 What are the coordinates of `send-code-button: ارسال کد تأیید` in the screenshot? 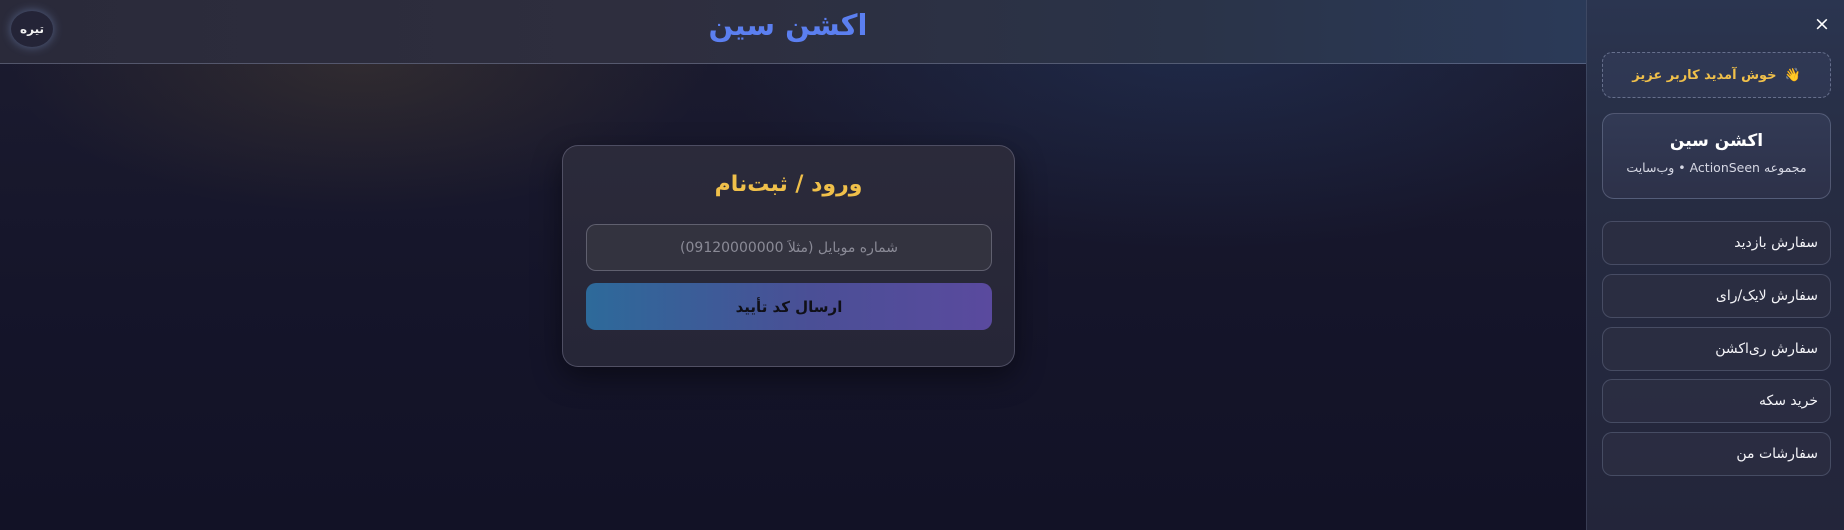 It's located at (789, 306).